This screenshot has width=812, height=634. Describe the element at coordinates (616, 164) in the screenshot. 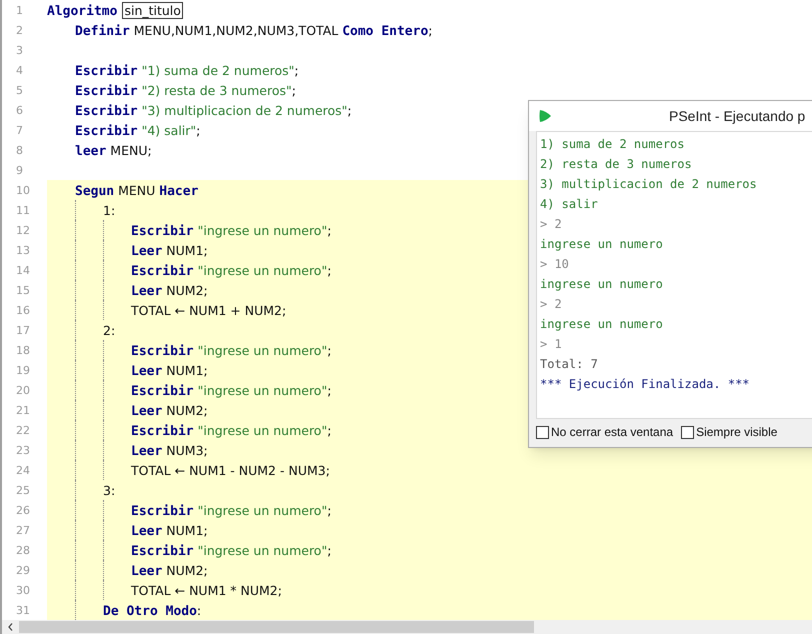

I see `console-line: 2) resta de 3 numeros` at that location.